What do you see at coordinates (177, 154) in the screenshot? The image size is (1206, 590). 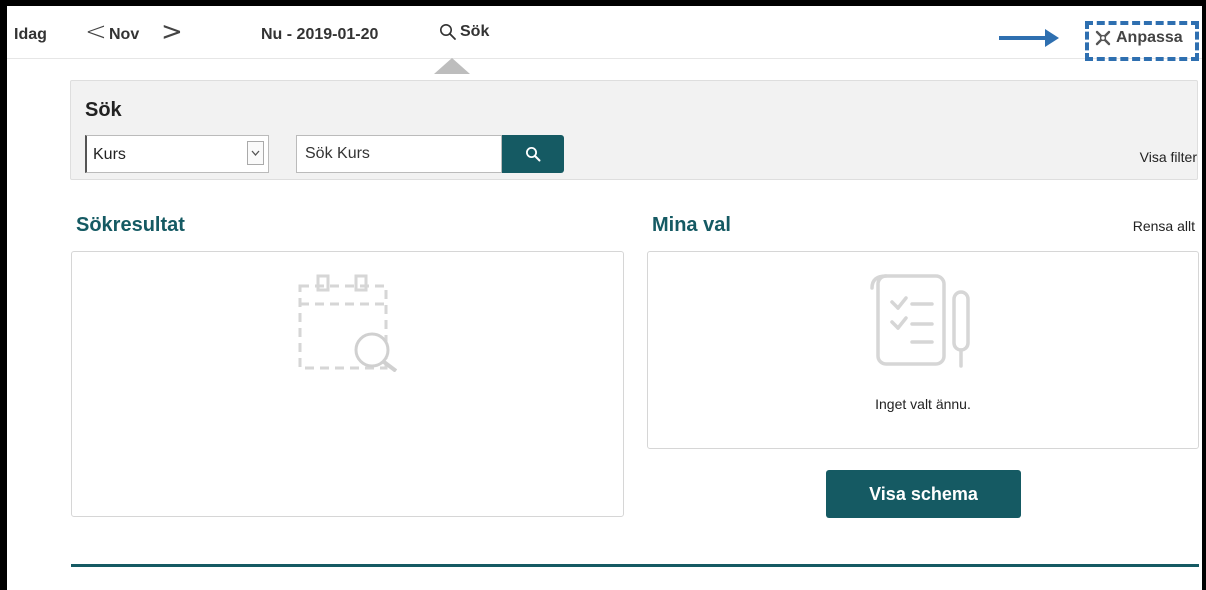 I see `search-type-select: Kurs` at bounding box center [177, 154].